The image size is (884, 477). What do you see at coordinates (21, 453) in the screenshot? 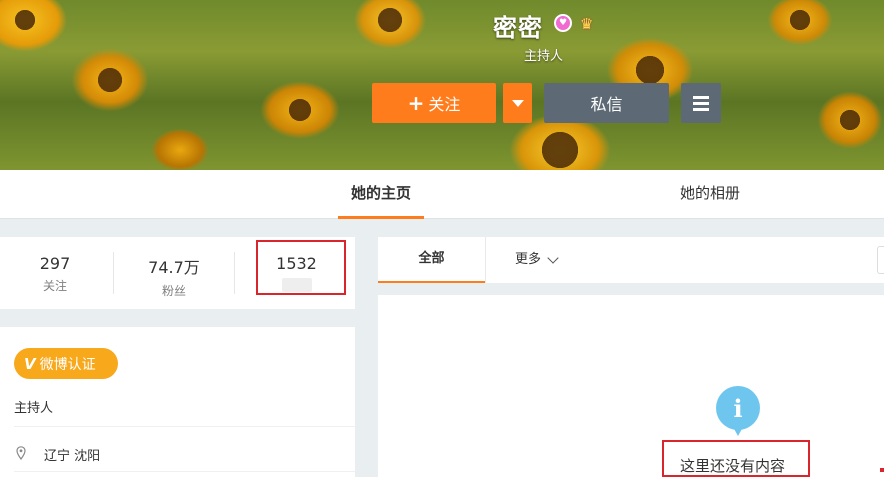
I see `location-pin-icon` at bounding box center [21, 453].